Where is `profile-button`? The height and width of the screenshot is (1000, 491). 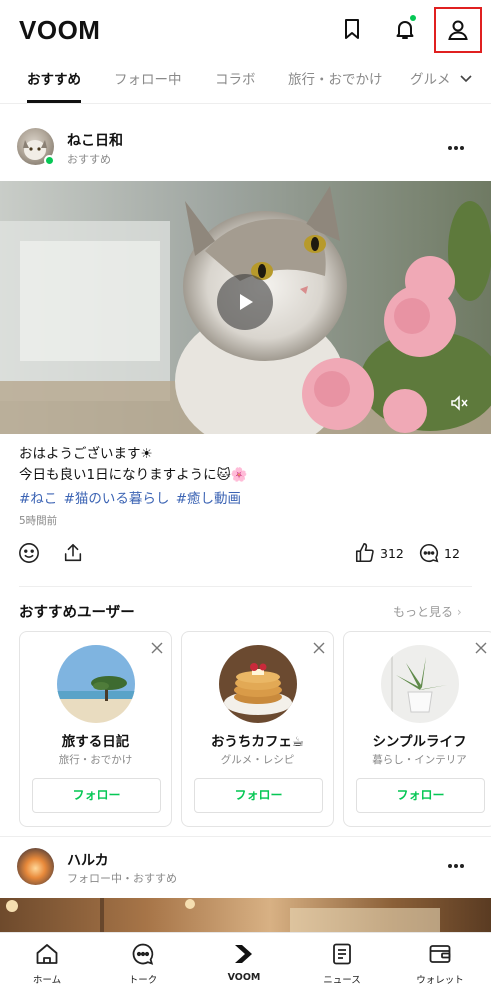 profile-button is located at coordinates (458, 30).